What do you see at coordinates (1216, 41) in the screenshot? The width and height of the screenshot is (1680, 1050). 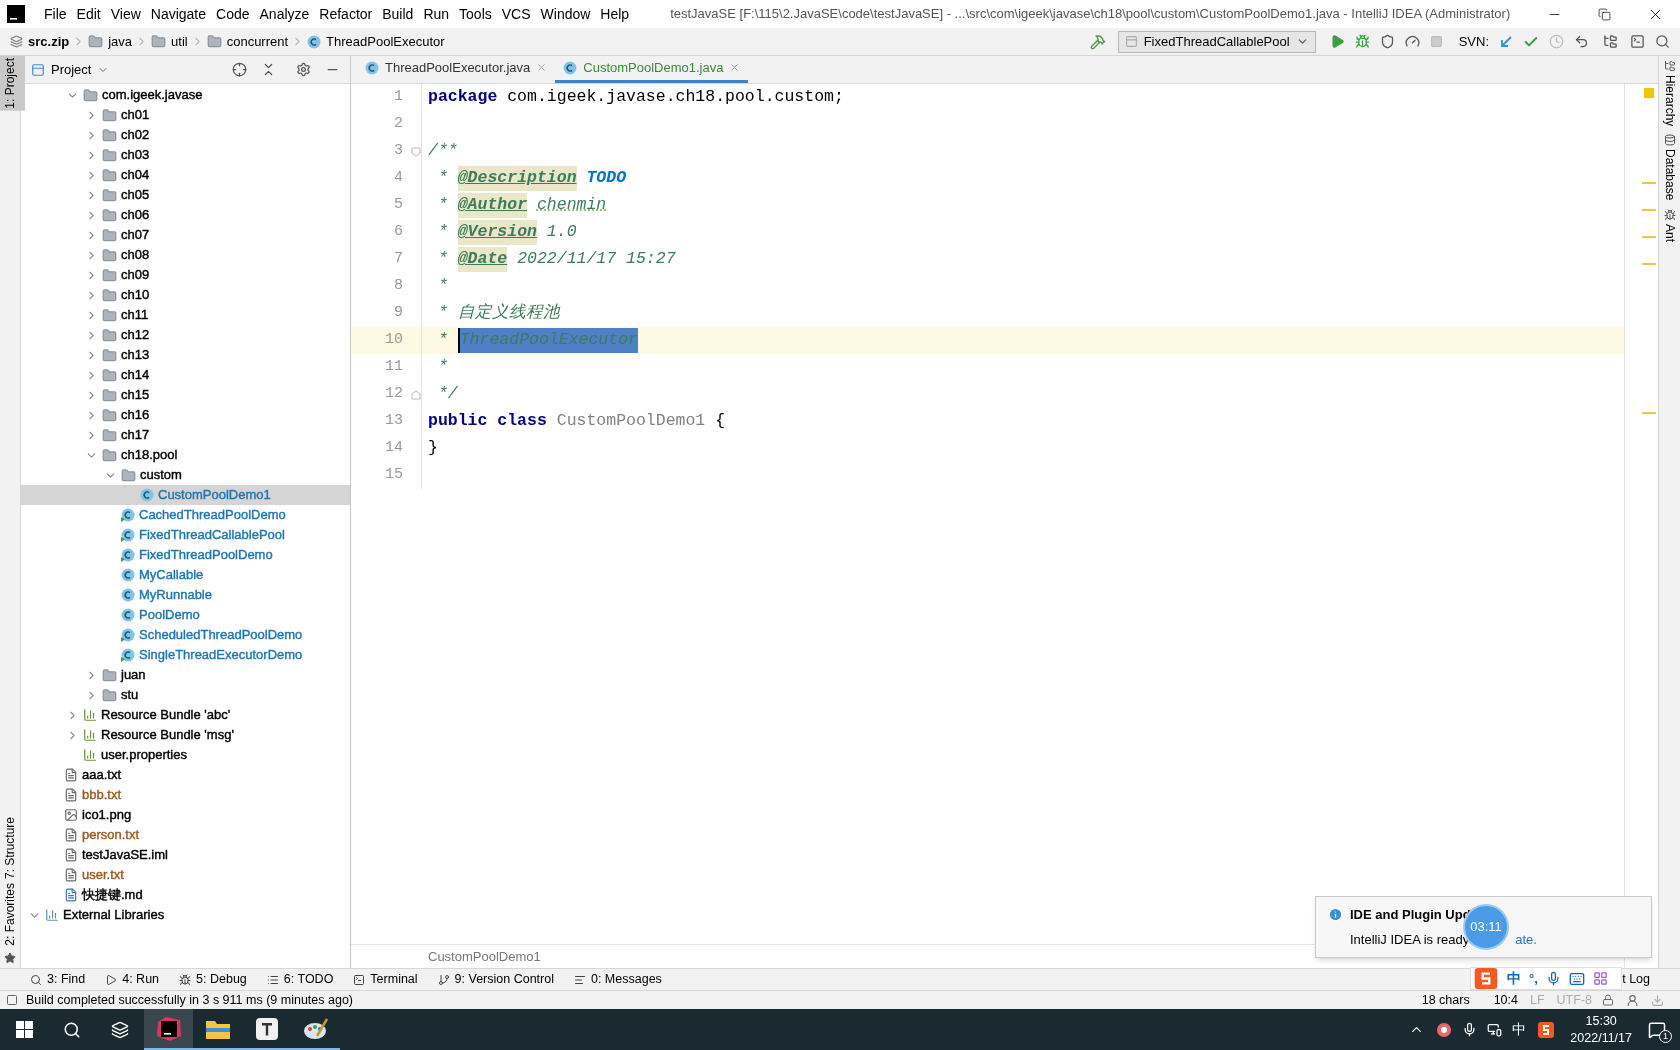 I see `run-config-dropdown: FixedThreadCallablePool` at bounding box center [1216, 41].